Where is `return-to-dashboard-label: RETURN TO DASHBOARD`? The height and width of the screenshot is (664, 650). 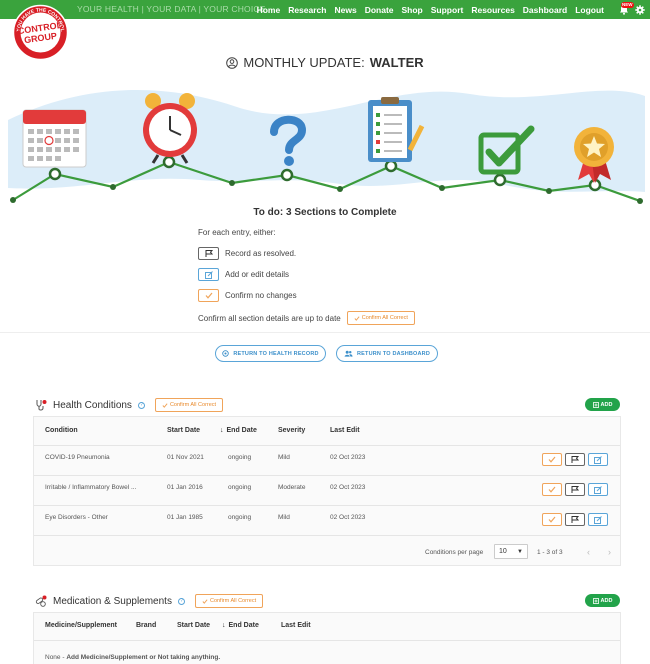 return-to-dashboard-label: RETURN TO DASHBOARD is located at coordinates (393, 353).